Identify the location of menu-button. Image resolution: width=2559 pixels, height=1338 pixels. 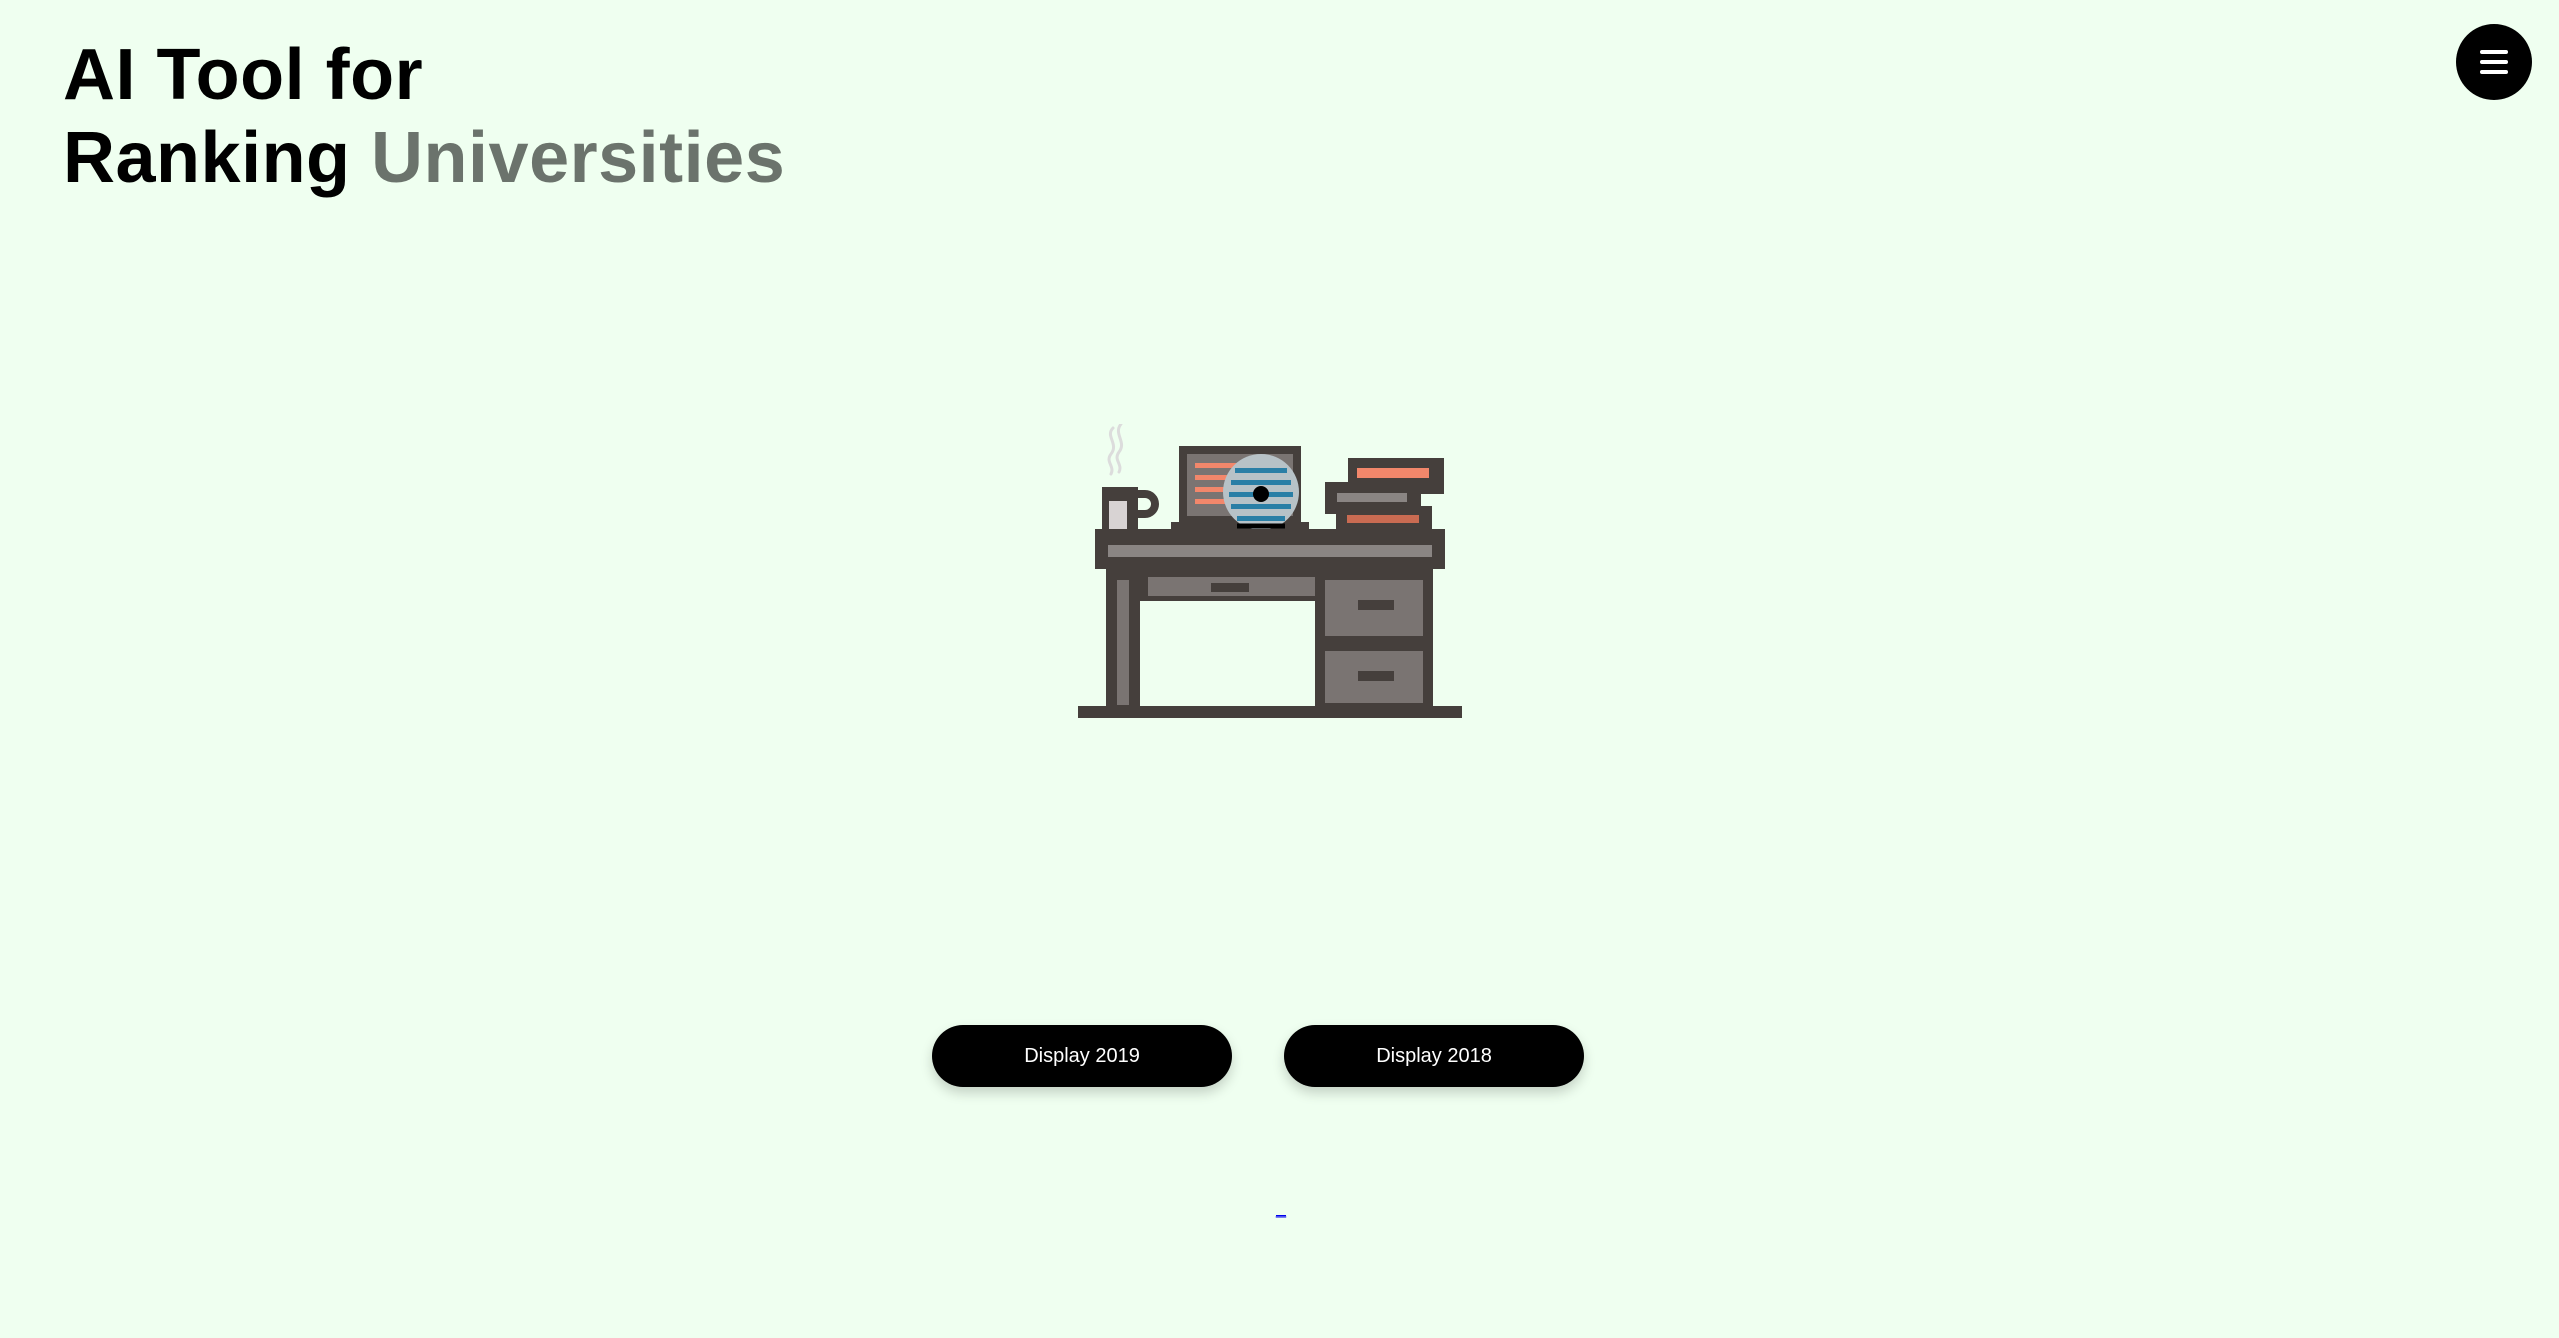
(2494, 62).